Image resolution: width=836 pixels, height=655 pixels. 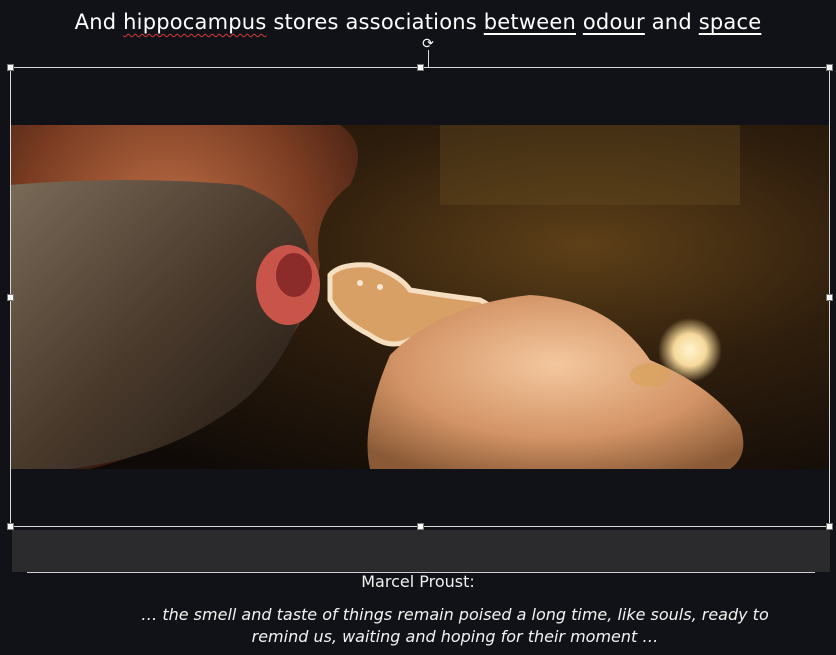 What do you see at coordinates (613, 22) in the screenshot?
I see `title-part-underlined: odour` at bounding box center [613, 22].